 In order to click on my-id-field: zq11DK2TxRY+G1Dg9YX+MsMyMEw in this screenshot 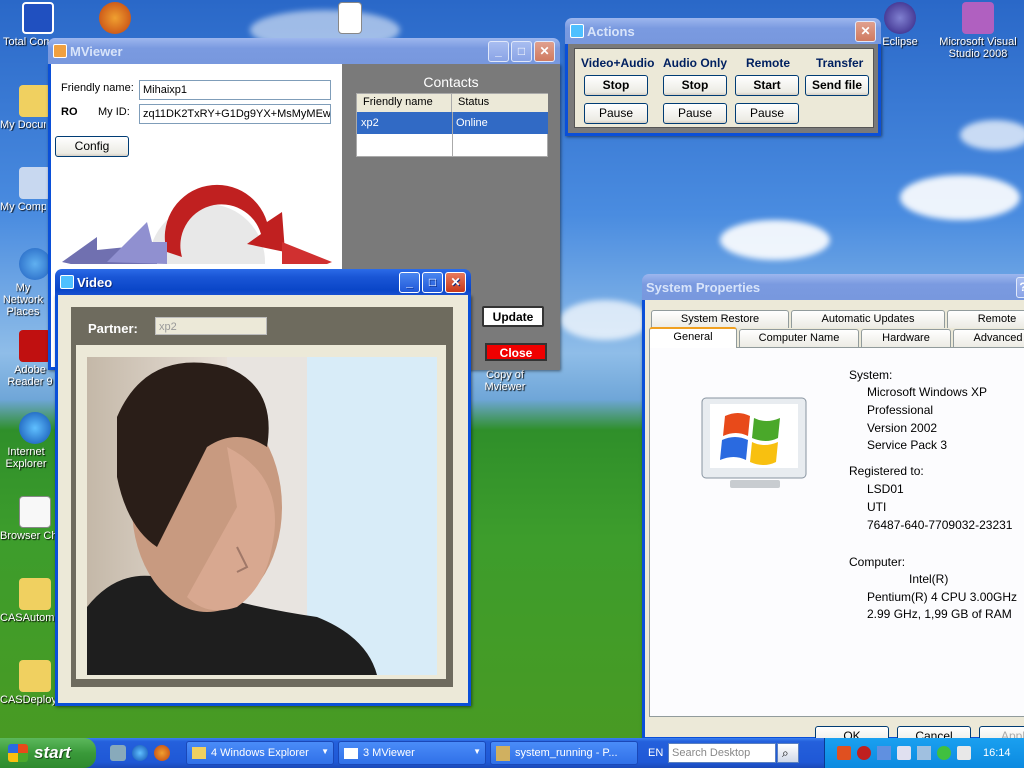, I will do `click(235, 114)`.